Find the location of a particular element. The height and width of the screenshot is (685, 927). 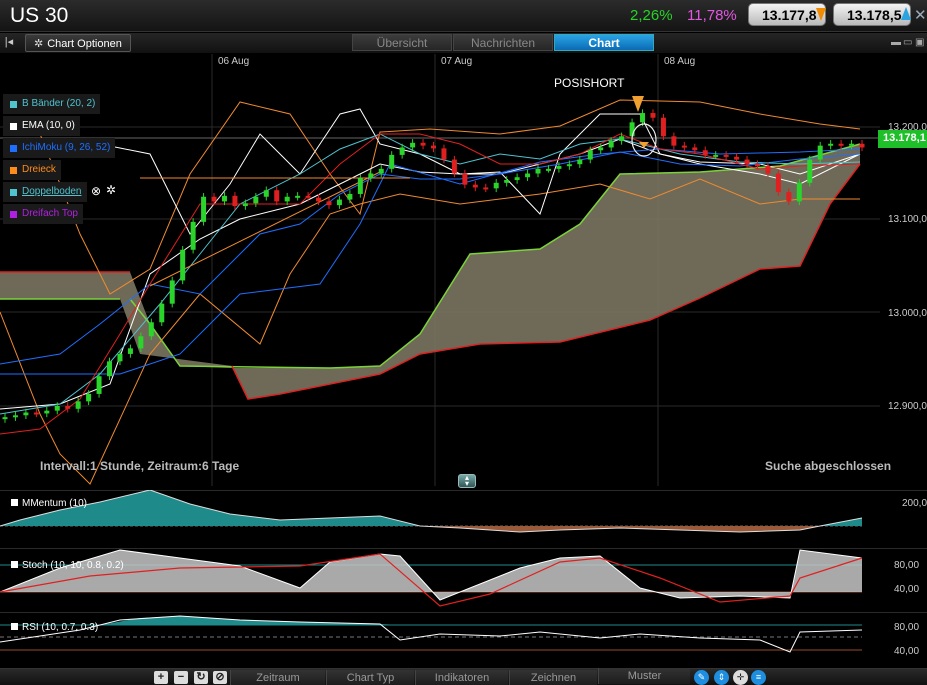

settings-gear-icon: ✲ is located at coordinates (111, 190).